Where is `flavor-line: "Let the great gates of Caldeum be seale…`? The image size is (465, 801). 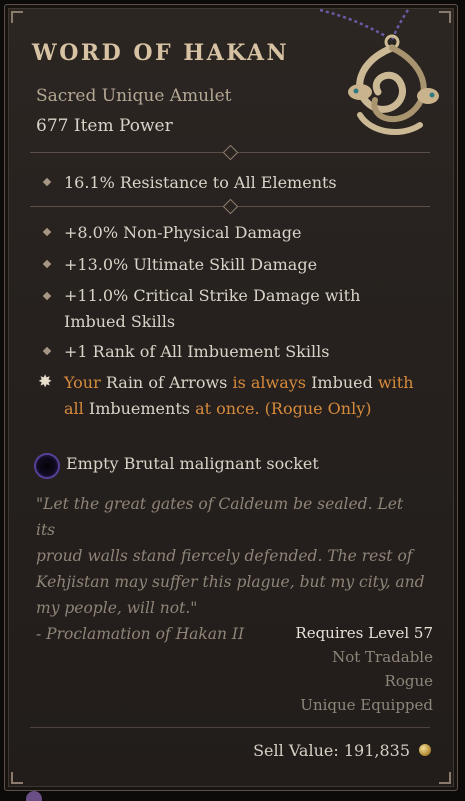
flavor-line: "Let the great gates of Caldeum be seale… is located at coordinates (220, 517).